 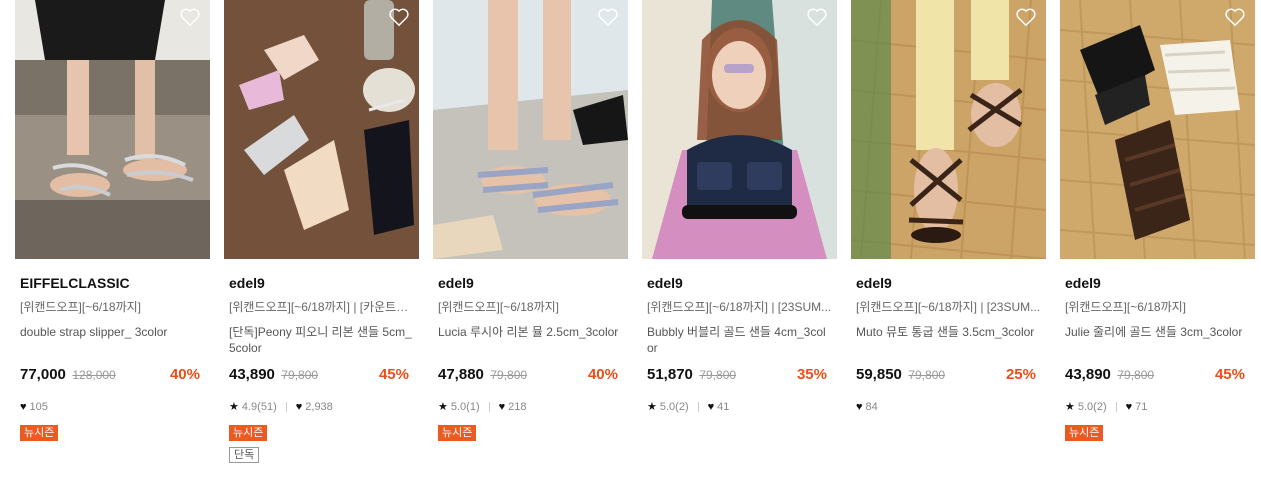 I want to click on price-row: 51,870 79,800 35%, so click(x=739, y=375).